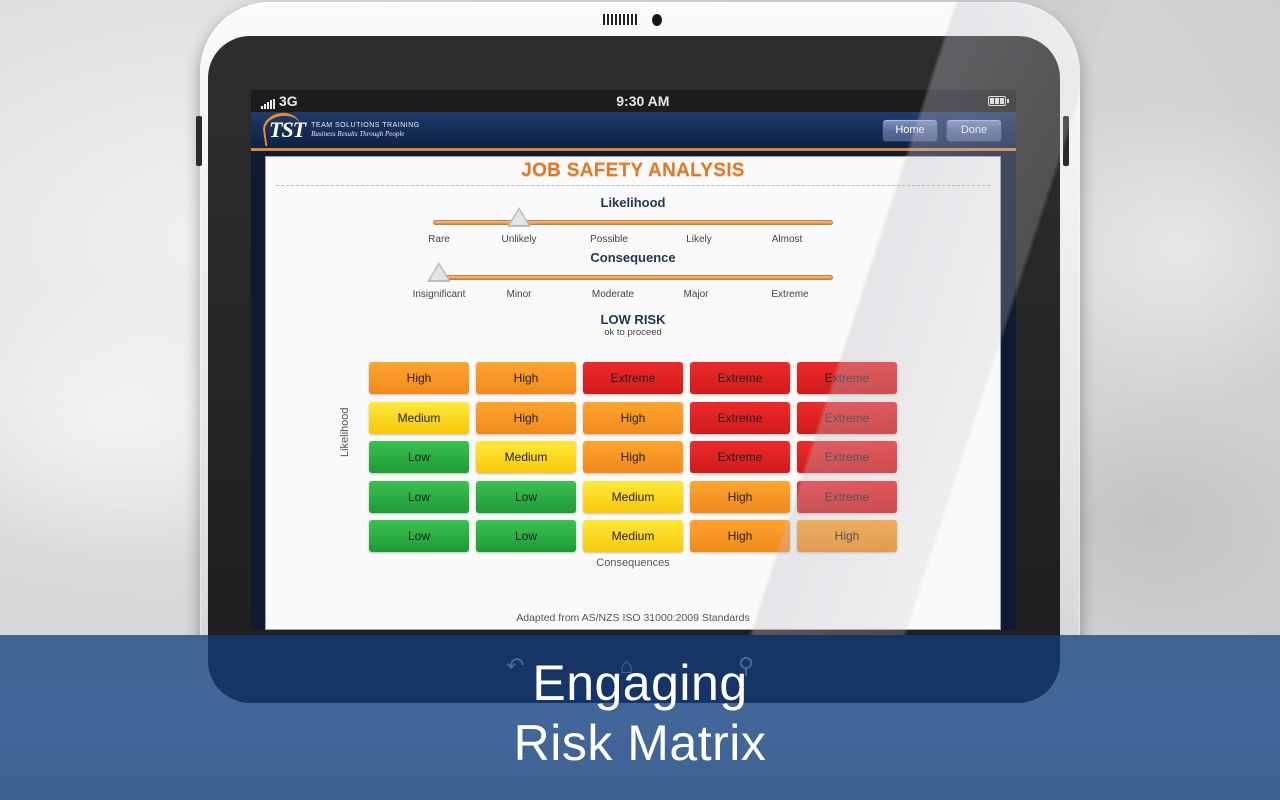  Describe the element at coordinates (633, 222) in the screenshot. I see `likelihood-track` at that location.